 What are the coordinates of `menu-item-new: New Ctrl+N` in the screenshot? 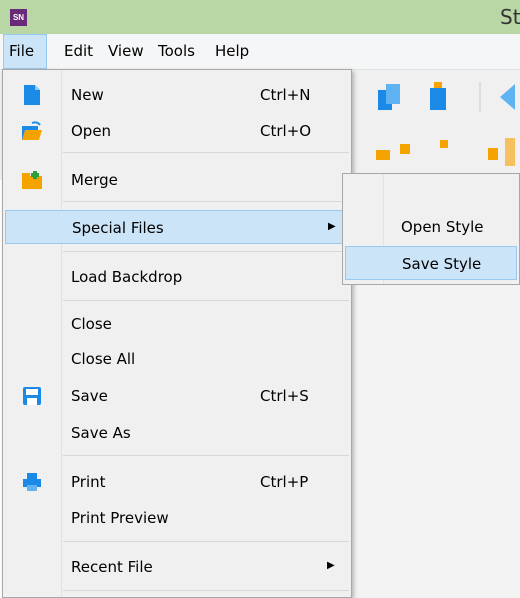 It's located at (177, 95).